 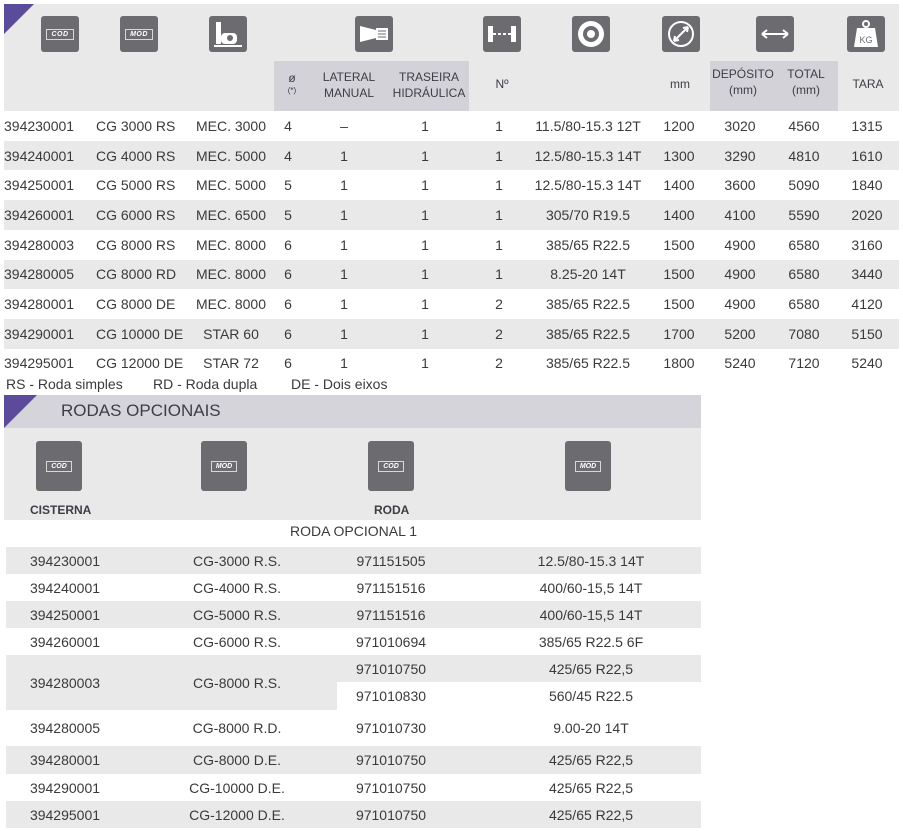 What do you see at coordinates (39, 155) in the screenshot?
I see `code-cell: 394240001` at bounding box center [39, 155].